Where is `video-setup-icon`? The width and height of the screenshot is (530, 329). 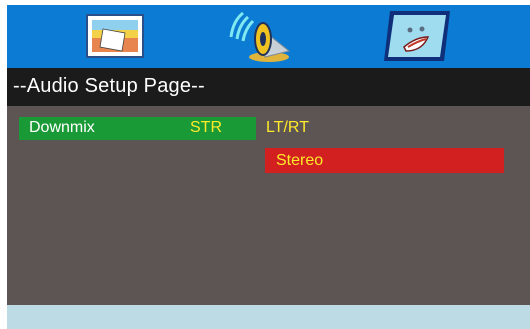 video-setup-icon is located at coordinates (416, 36).